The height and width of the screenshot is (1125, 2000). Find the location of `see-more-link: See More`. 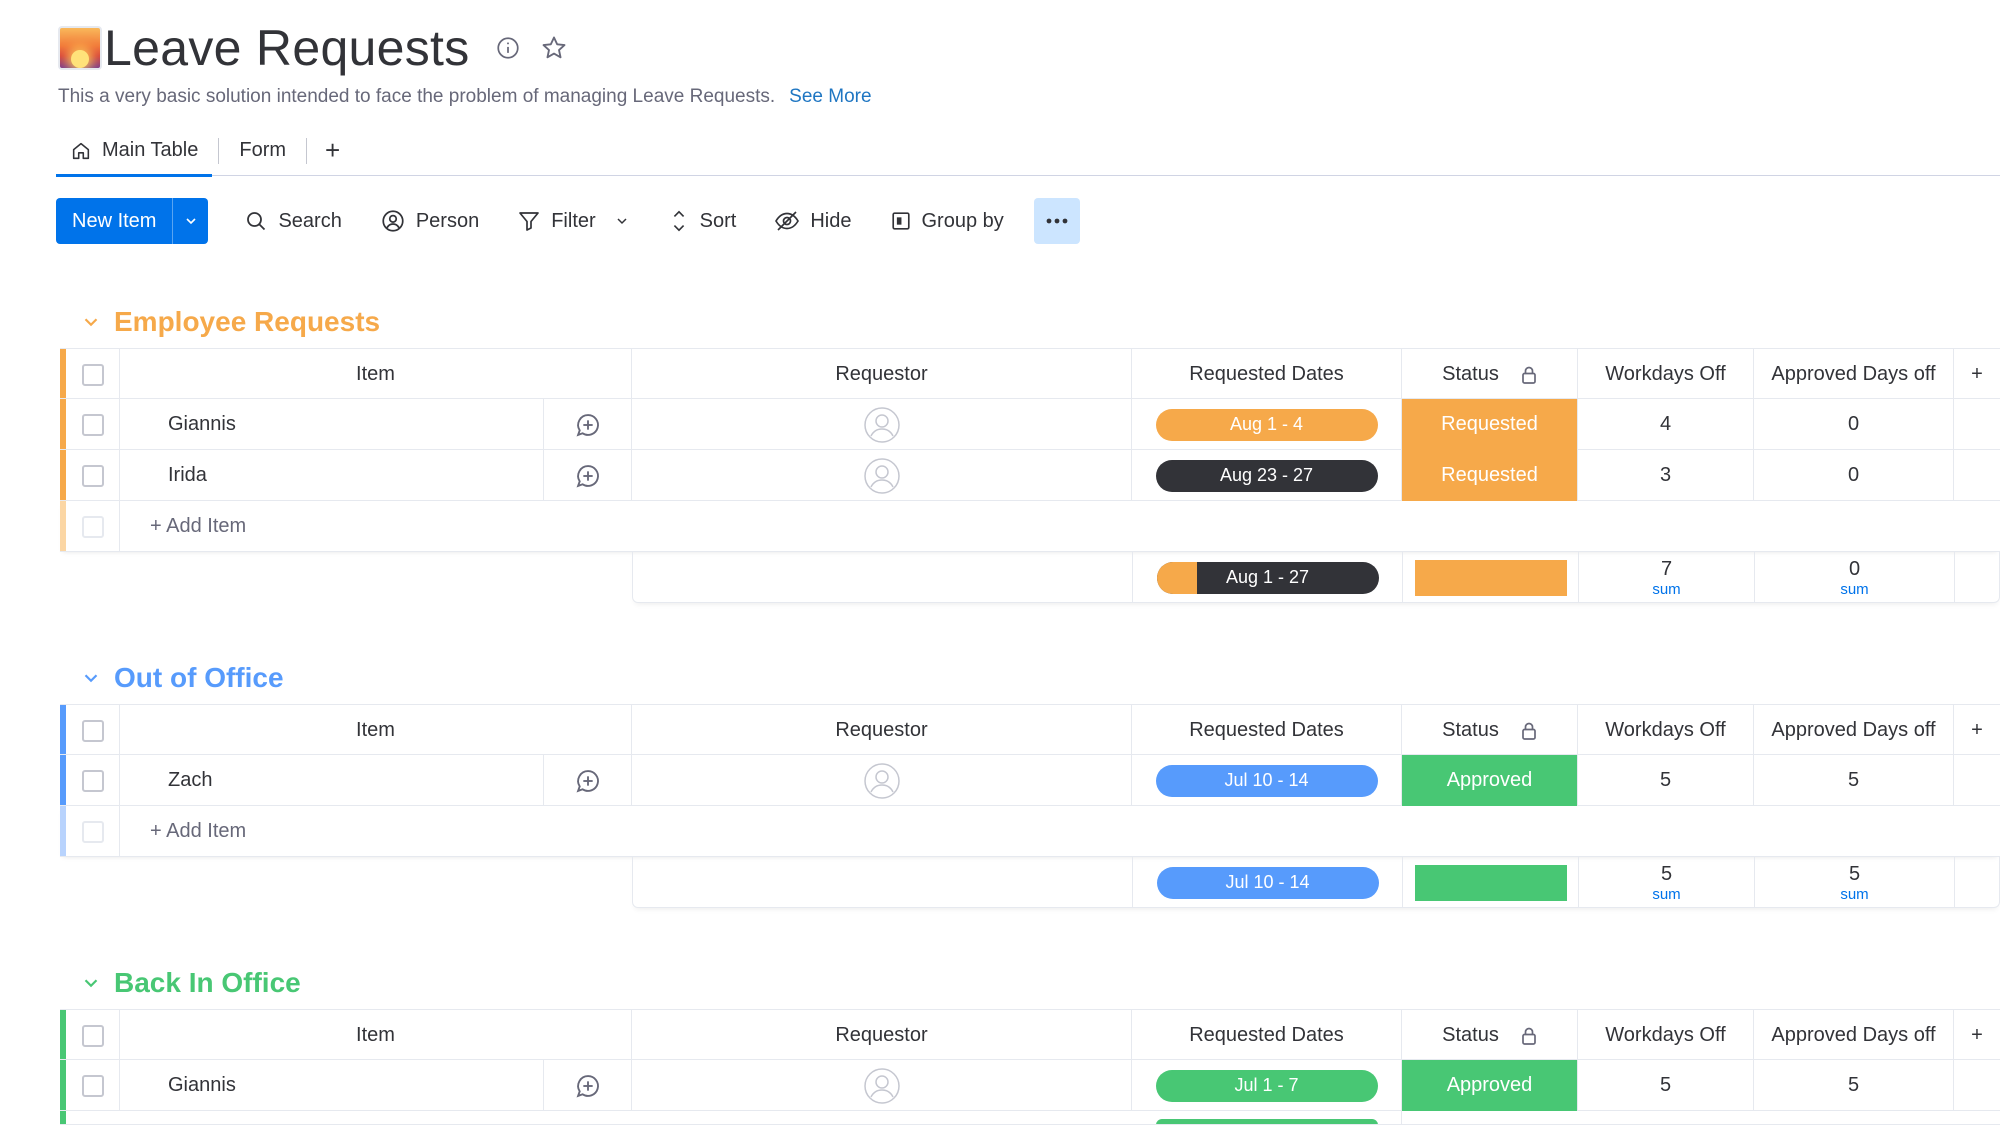

see-more-link: See More is located at coordinates (830, 97).